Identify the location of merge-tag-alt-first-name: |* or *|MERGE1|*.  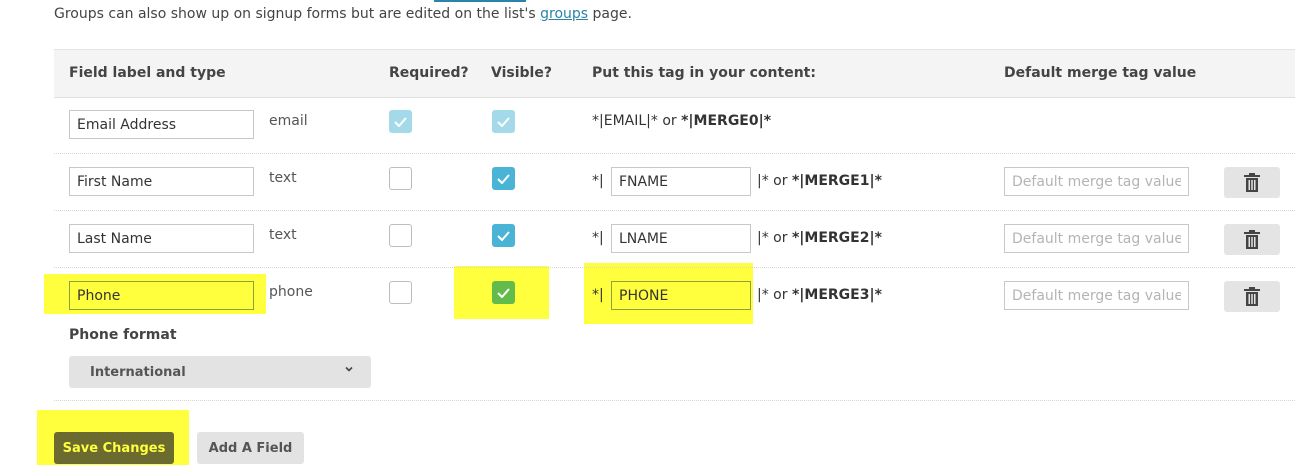
(819, 181).